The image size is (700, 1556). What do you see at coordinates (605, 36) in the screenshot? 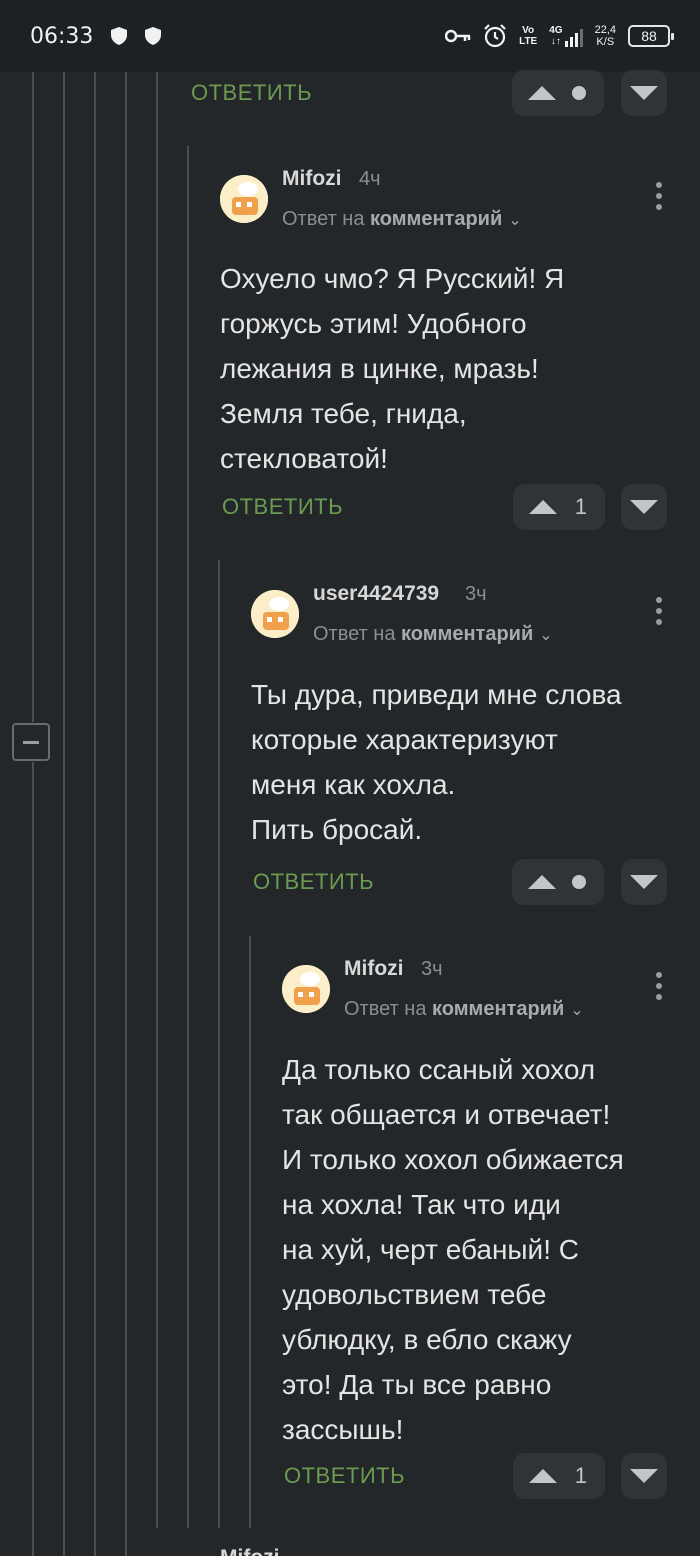
I see `network-speed: 22,4 K/S` at bounding box center [605, 36].